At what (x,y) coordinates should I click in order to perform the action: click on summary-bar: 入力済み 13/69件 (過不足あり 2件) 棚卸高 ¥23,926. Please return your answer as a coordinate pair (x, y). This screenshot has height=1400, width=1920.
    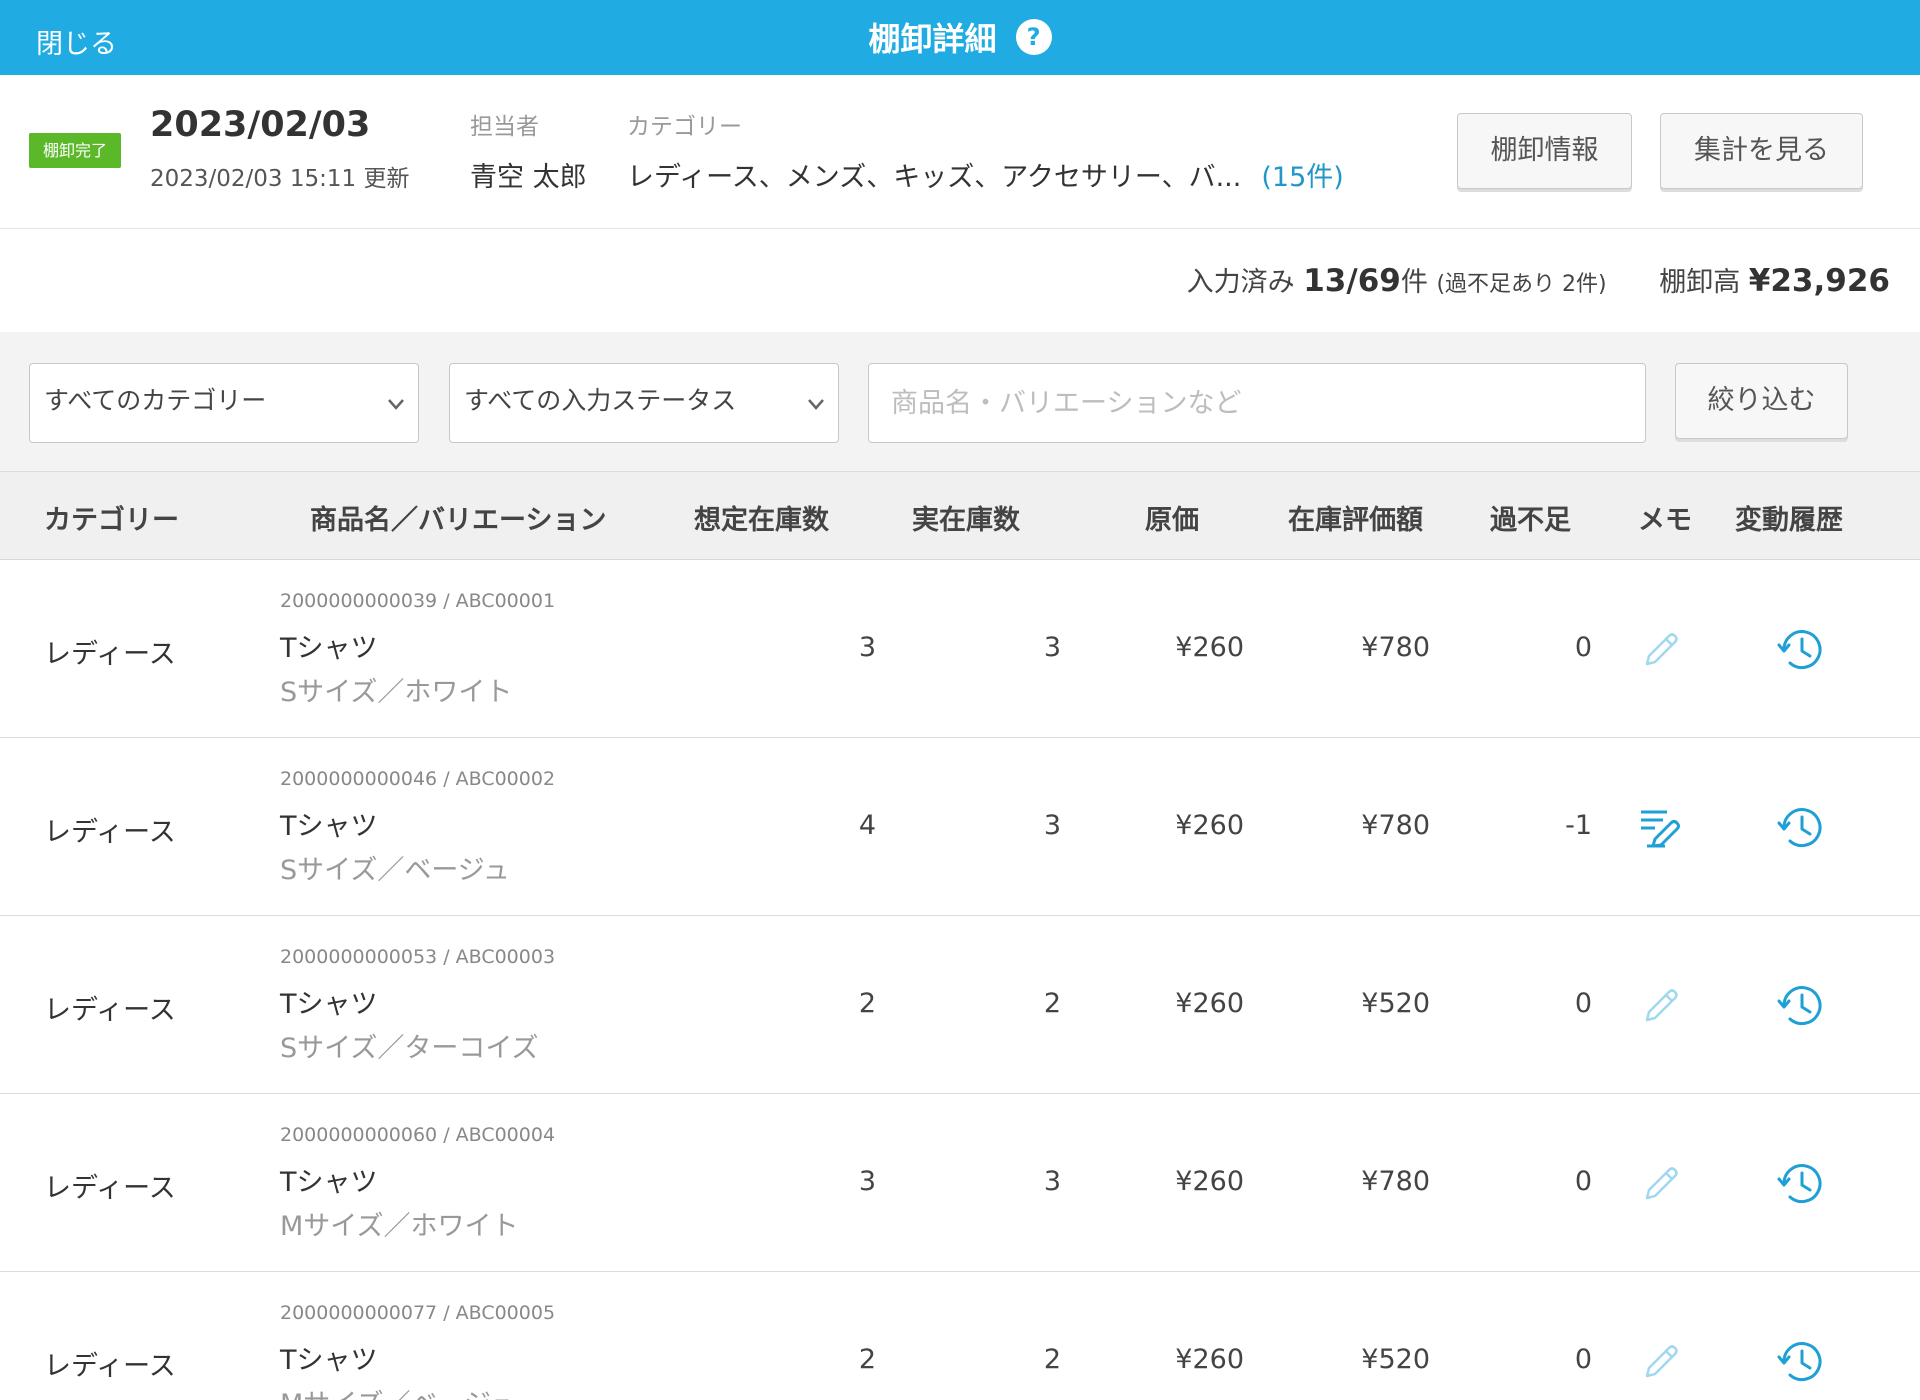
    Looking at the image, I should click on (960, 280).